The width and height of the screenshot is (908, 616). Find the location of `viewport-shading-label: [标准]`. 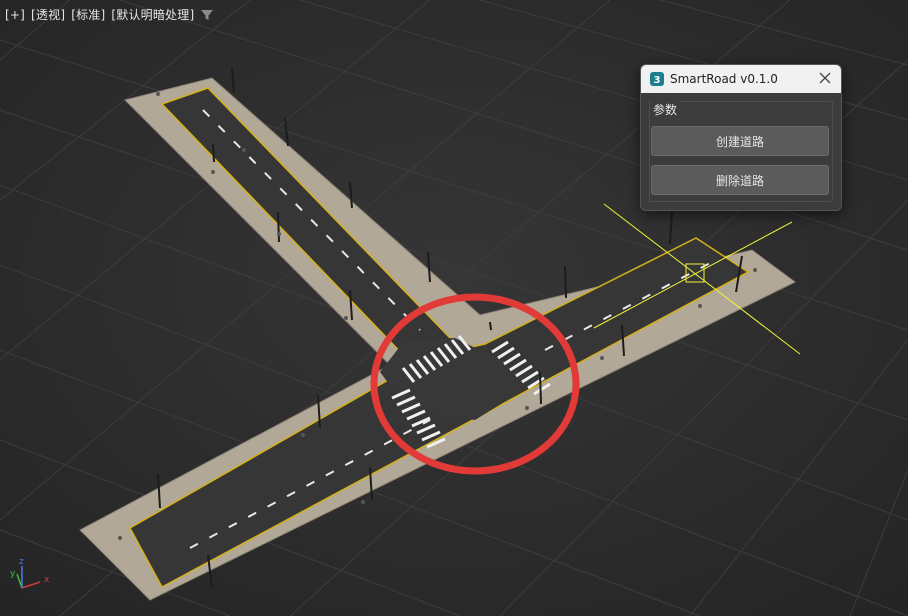

viewport-shading-label: [标准] is located at coordinates (88, 14).